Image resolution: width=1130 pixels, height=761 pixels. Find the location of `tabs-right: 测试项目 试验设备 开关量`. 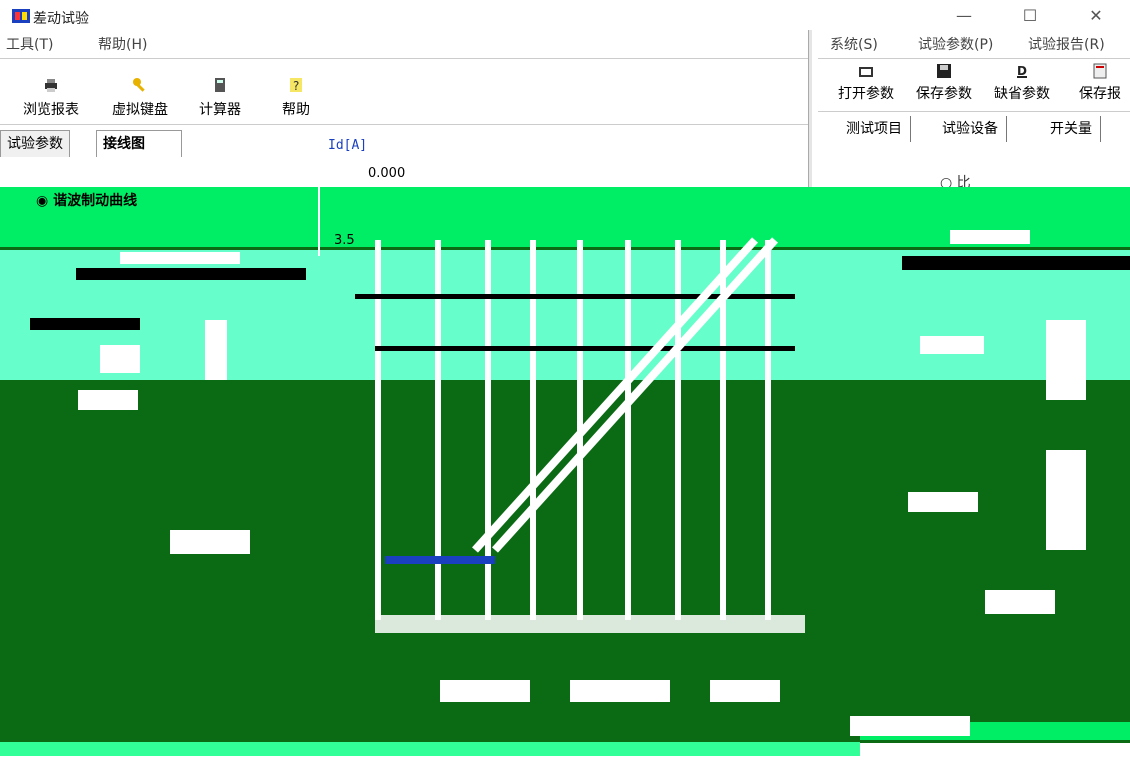

tabs-right: 测试项目 试验设备 开关量 is located at coordinates (974, 130).